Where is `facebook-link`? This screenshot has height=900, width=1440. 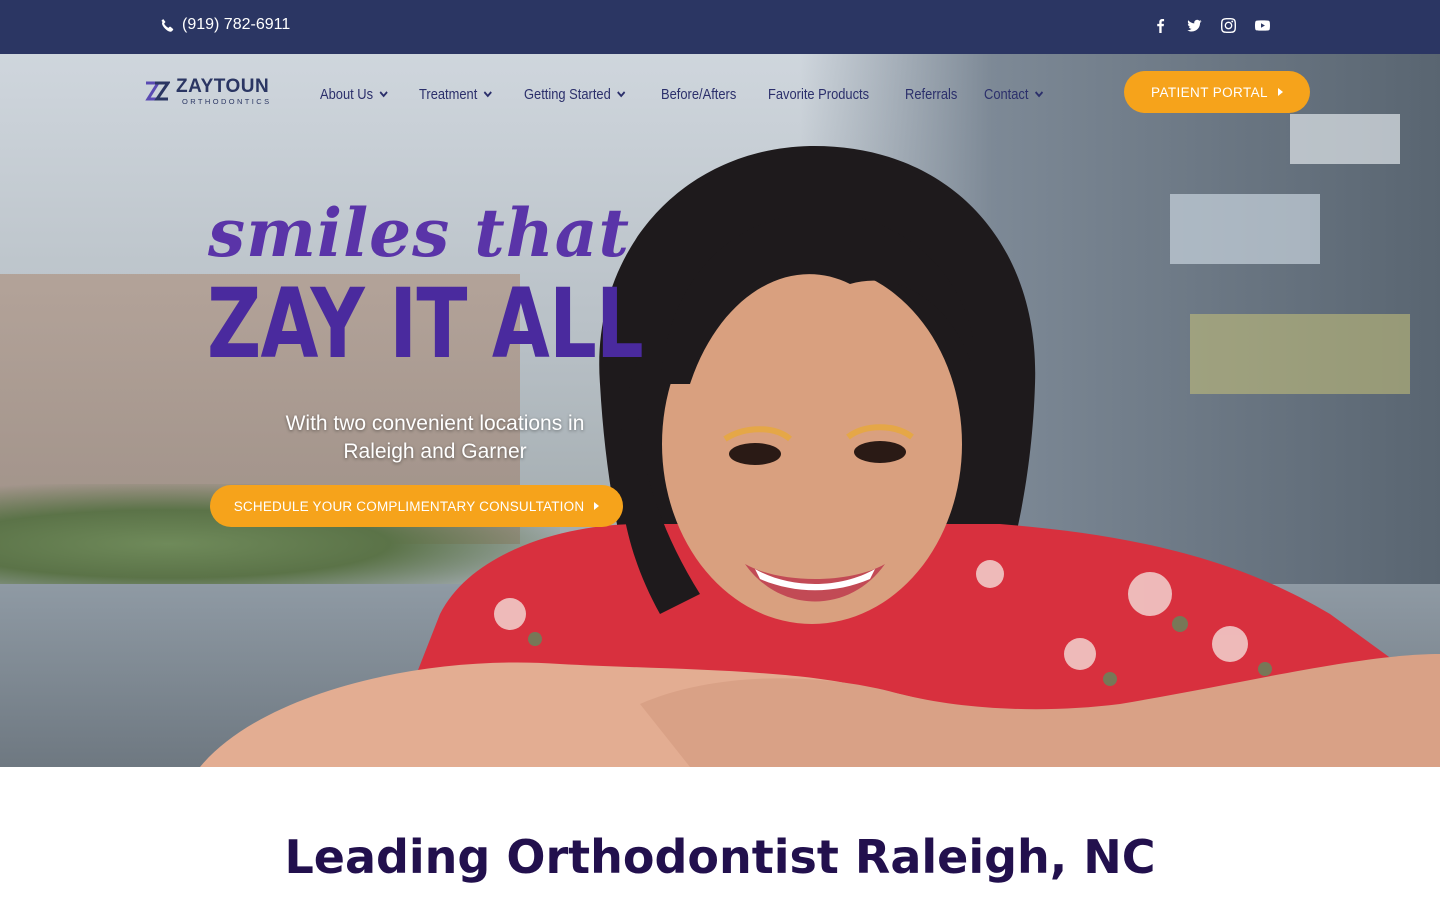
facebook-link is located at coordinates (1160, 25).